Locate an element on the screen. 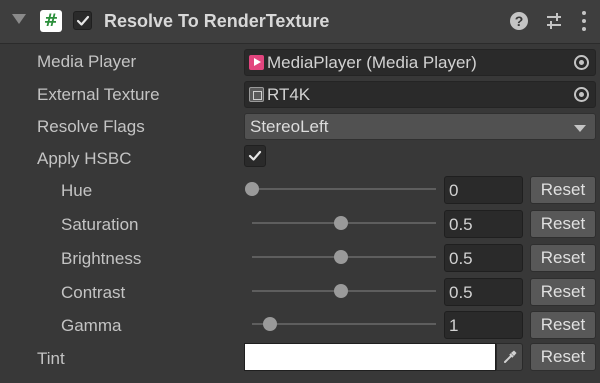 This screenshot has width=600, height=383. eyedropper-icon is located at coordinates (510, 356).